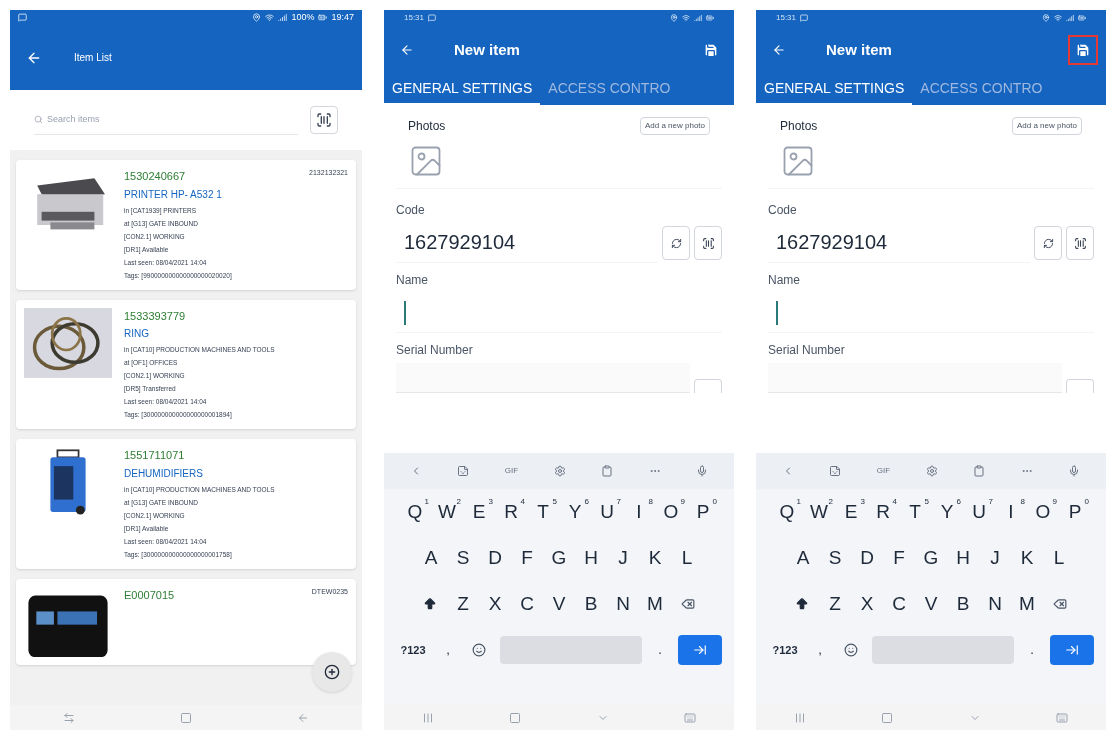  What do you see at coordinates (1070, 17) in the screenshot?
I see `signal-icon` at bounding box center [1070, 17].